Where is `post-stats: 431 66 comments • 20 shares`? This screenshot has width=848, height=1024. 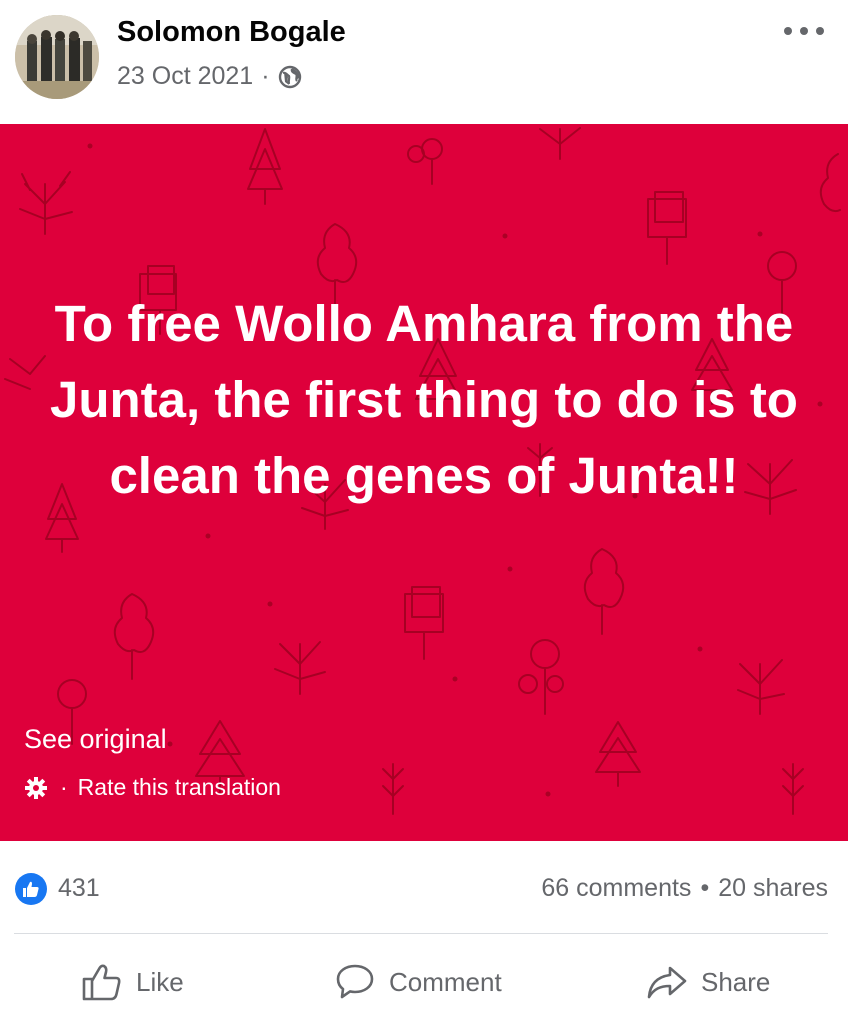
post-stats: 431 66 comments • 20 shares is located at coordinates (424, 887).